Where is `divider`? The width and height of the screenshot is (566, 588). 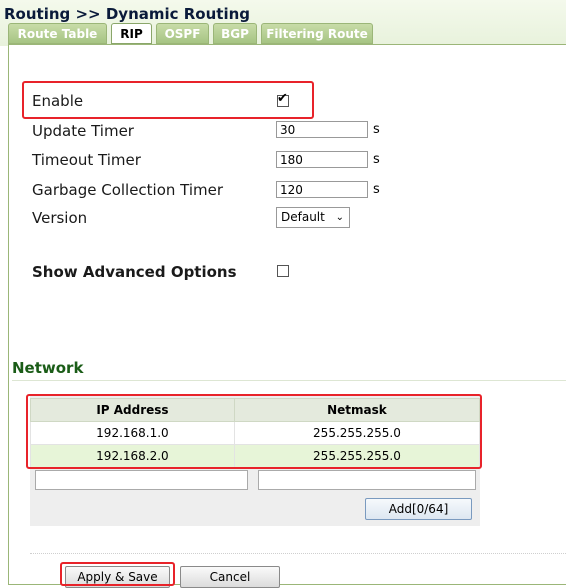
divider is located at coordinates (298, 553).